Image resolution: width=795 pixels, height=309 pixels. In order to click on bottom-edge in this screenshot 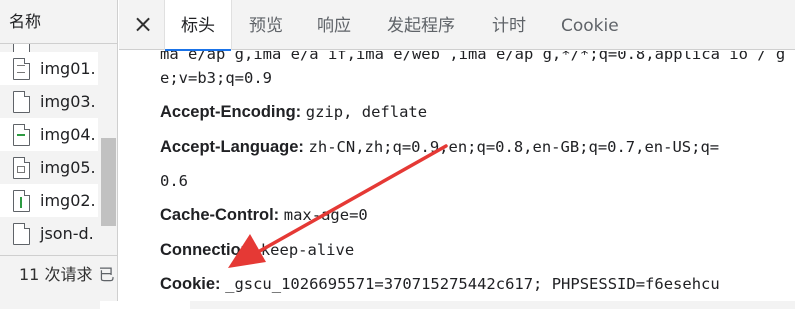, I will do `click(457, 305)`.